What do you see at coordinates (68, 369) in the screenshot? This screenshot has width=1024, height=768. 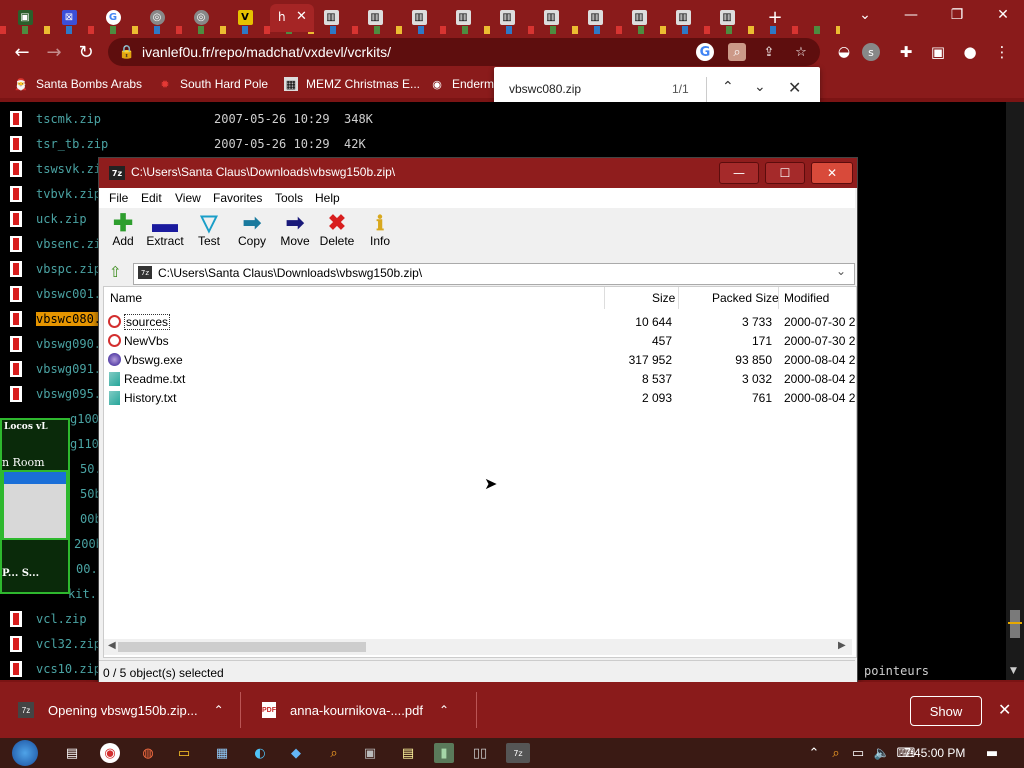 I see `file-link: vbswg091.` at bounding box center [68, 369].